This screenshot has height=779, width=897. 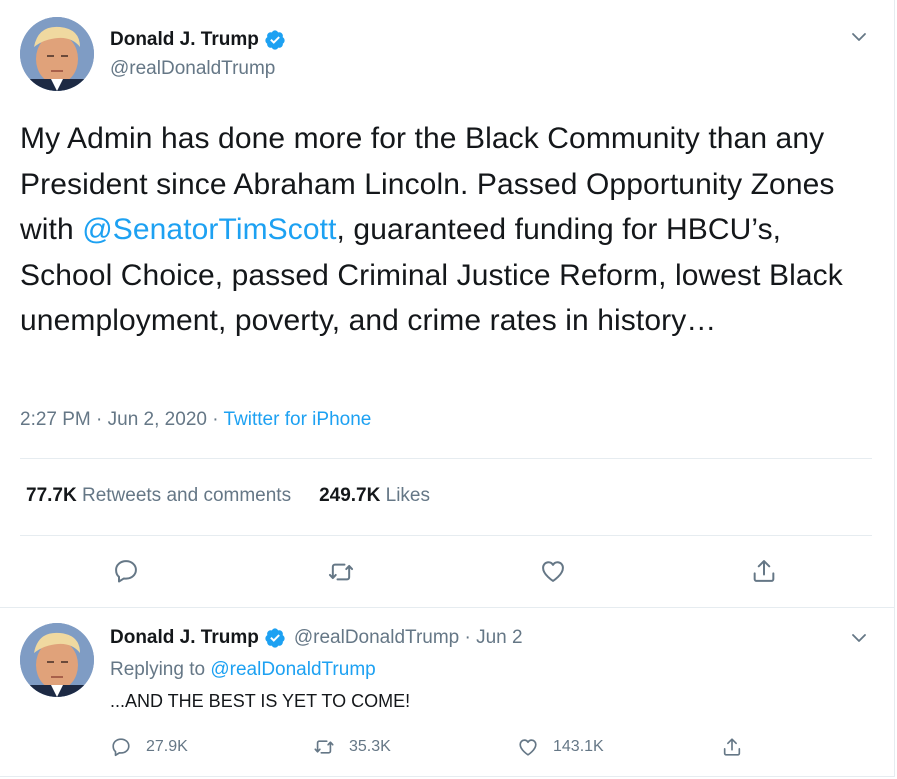 What do you see at coordinates (292, 669) in the screenshot?
I see `replying-to-link: @realDonaldTrump` at bounding box center [292, 669].